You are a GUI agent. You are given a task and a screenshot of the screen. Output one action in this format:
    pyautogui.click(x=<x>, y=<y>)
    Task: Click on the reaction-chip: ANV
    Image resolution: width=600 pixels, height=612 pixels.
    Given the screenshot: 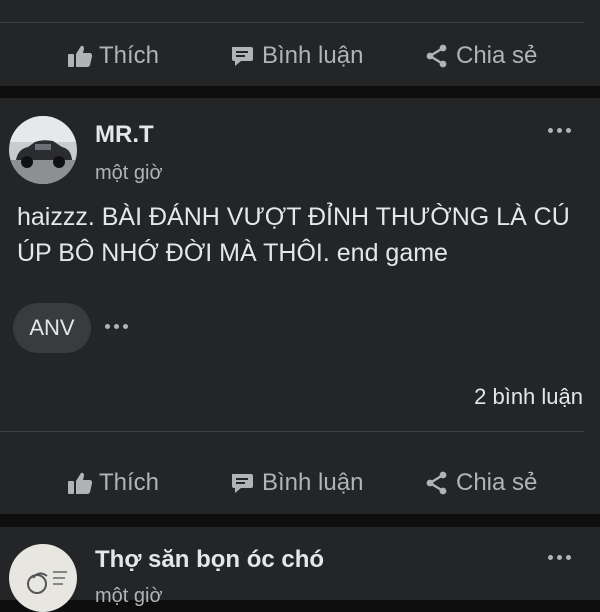 What is the action you would take?
    pyautogui.click(x=52, y=328)
    